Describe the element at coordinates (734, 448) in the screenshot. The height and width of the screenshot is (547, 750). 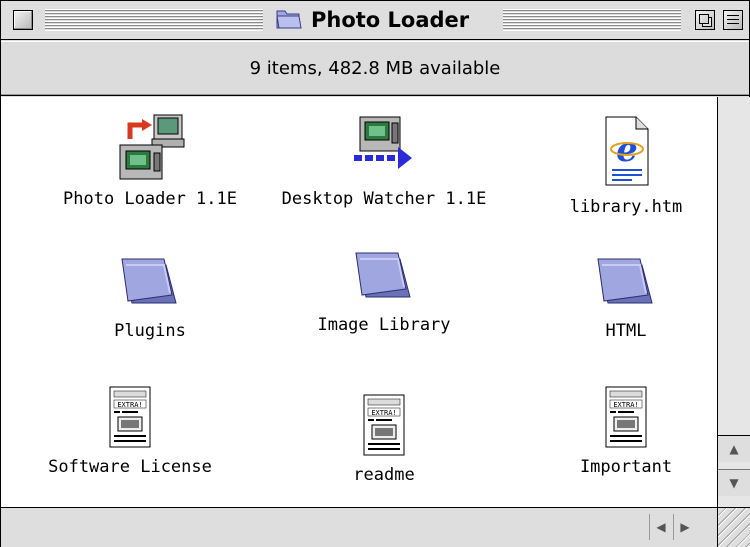
I see `scroll-up-arrow-icon: ▲` at that location.